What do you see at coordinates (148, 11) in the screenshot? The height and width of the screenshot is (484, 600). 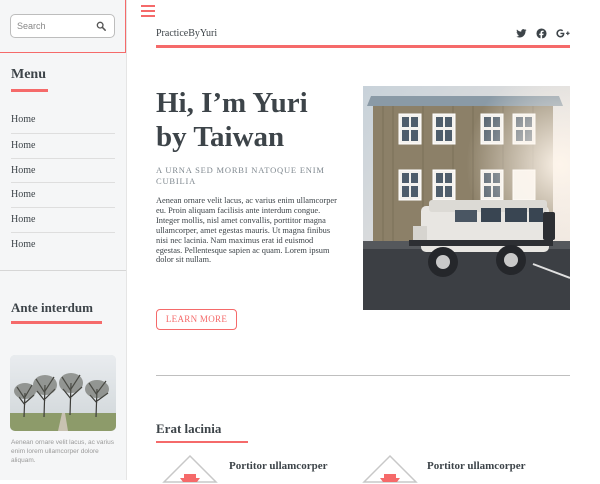 I see `hamburger-menu-icon` at bounding box center [148, 11].